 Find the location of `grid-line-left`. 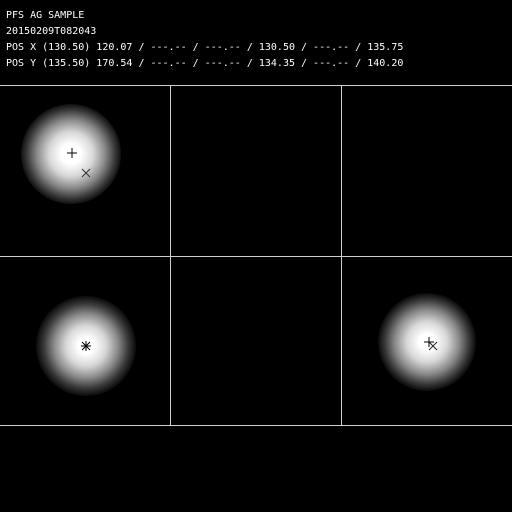

grid-line-left is located at coordinates (170, 255).